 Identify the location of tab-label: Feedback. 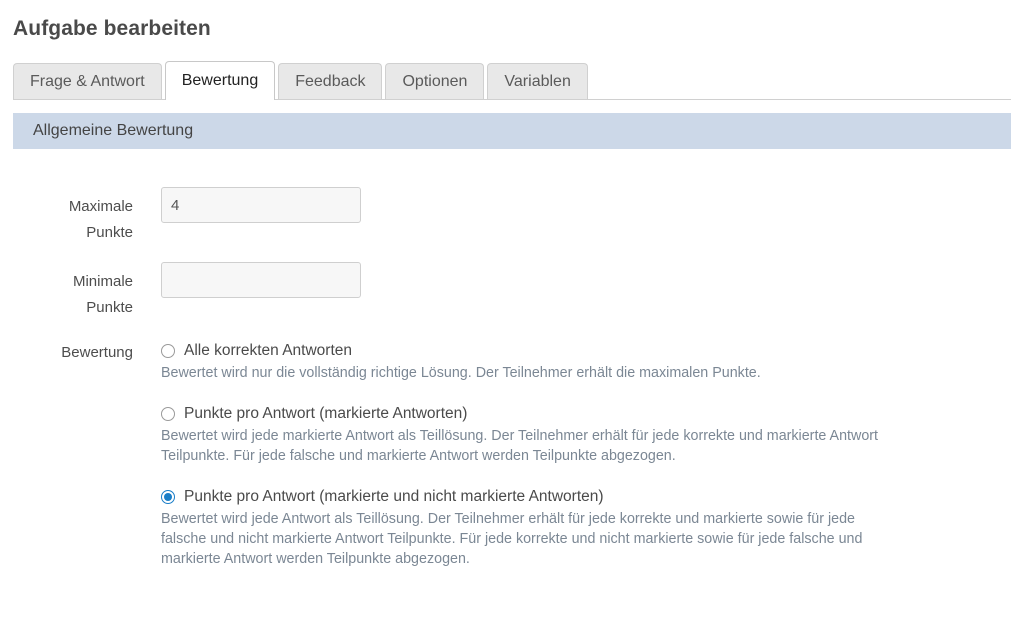
(330, 81).